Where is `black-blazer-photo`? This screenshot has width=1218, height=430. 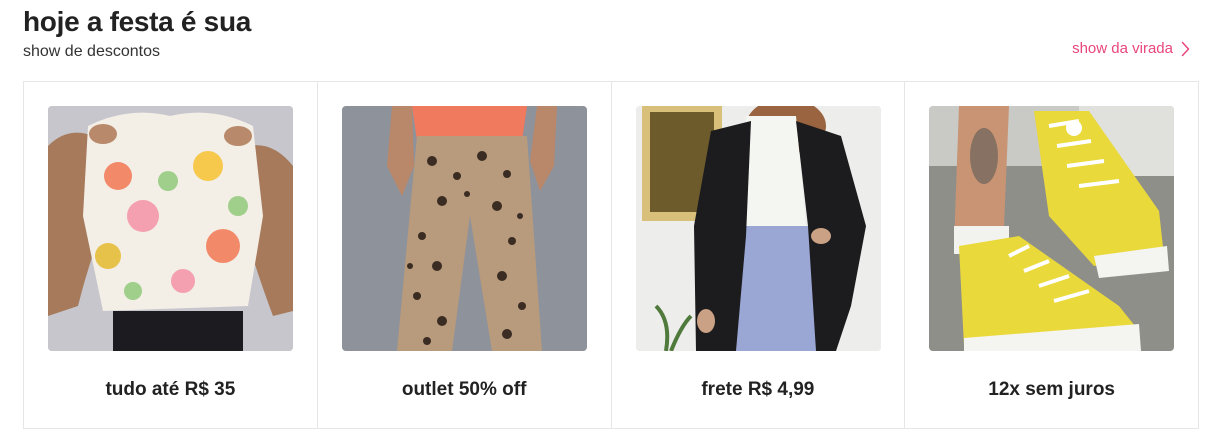 black-blazer-photo is located at coordinates (758, 228).